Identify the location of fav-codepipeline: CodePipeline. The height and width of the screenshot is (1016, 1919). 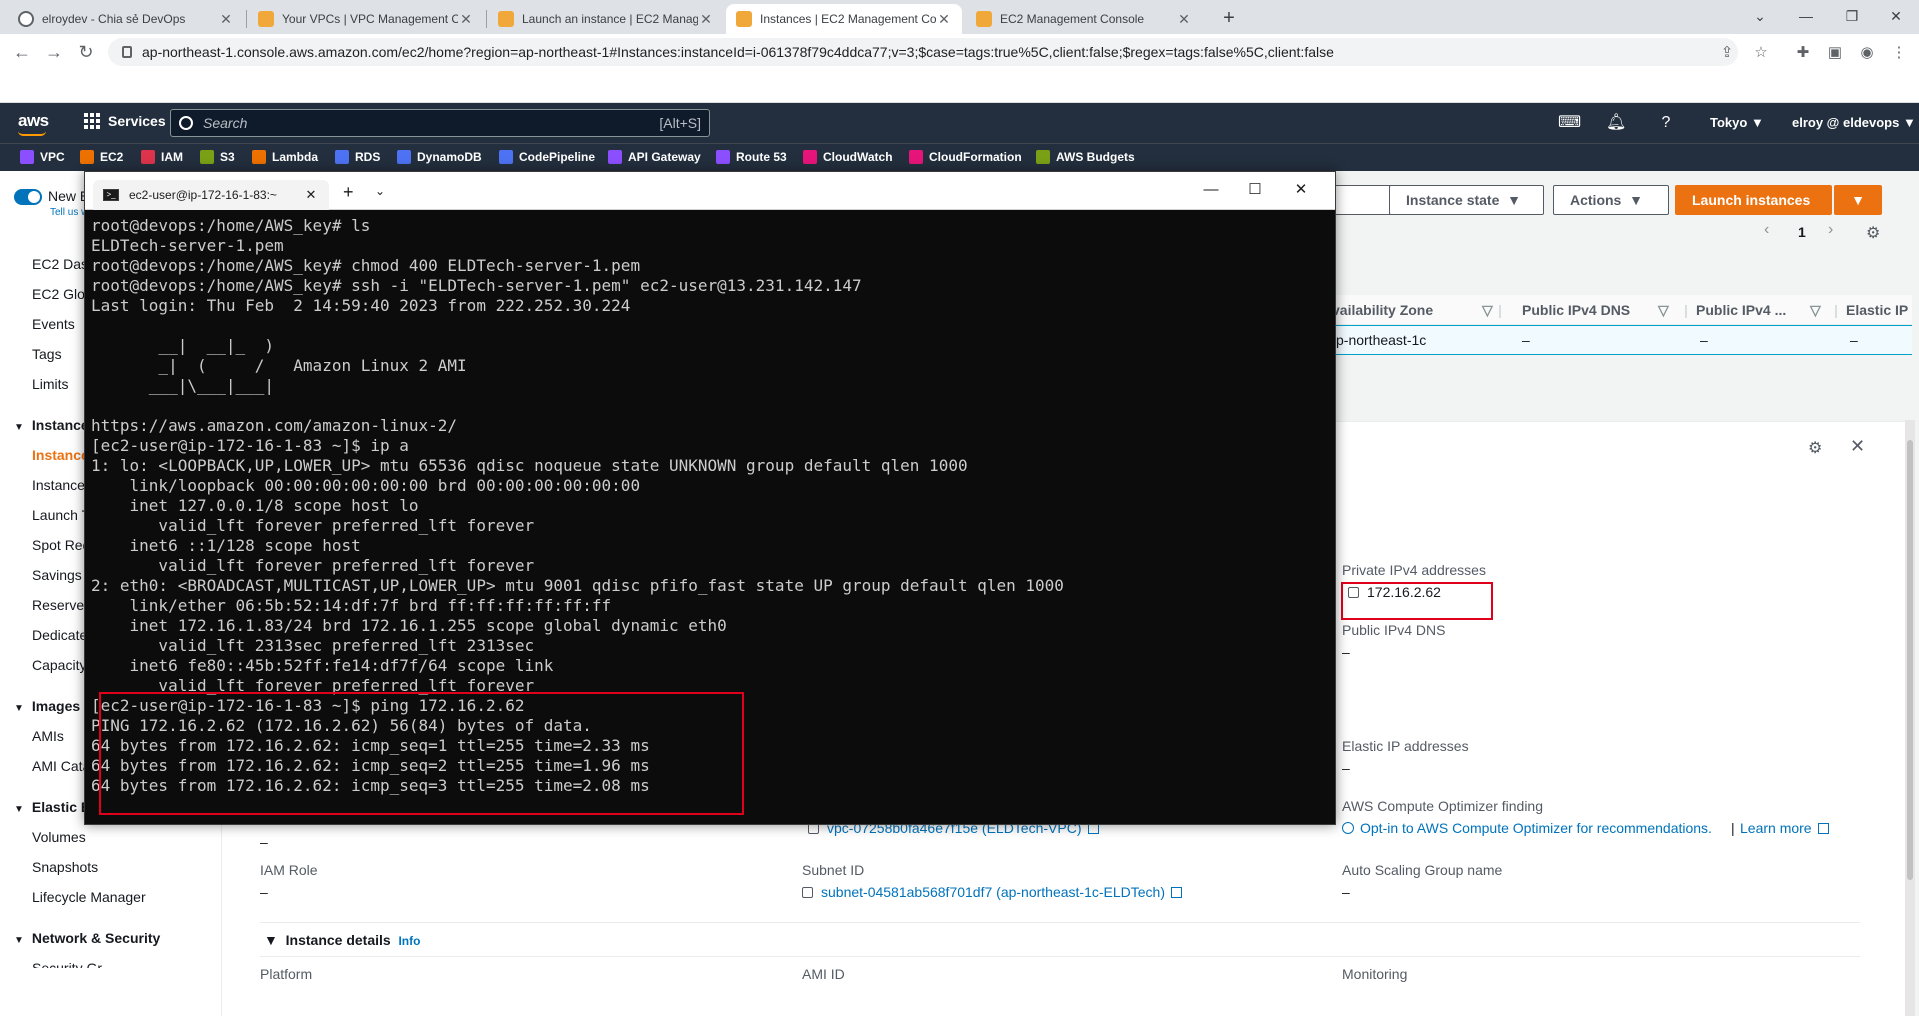
(547, 157).